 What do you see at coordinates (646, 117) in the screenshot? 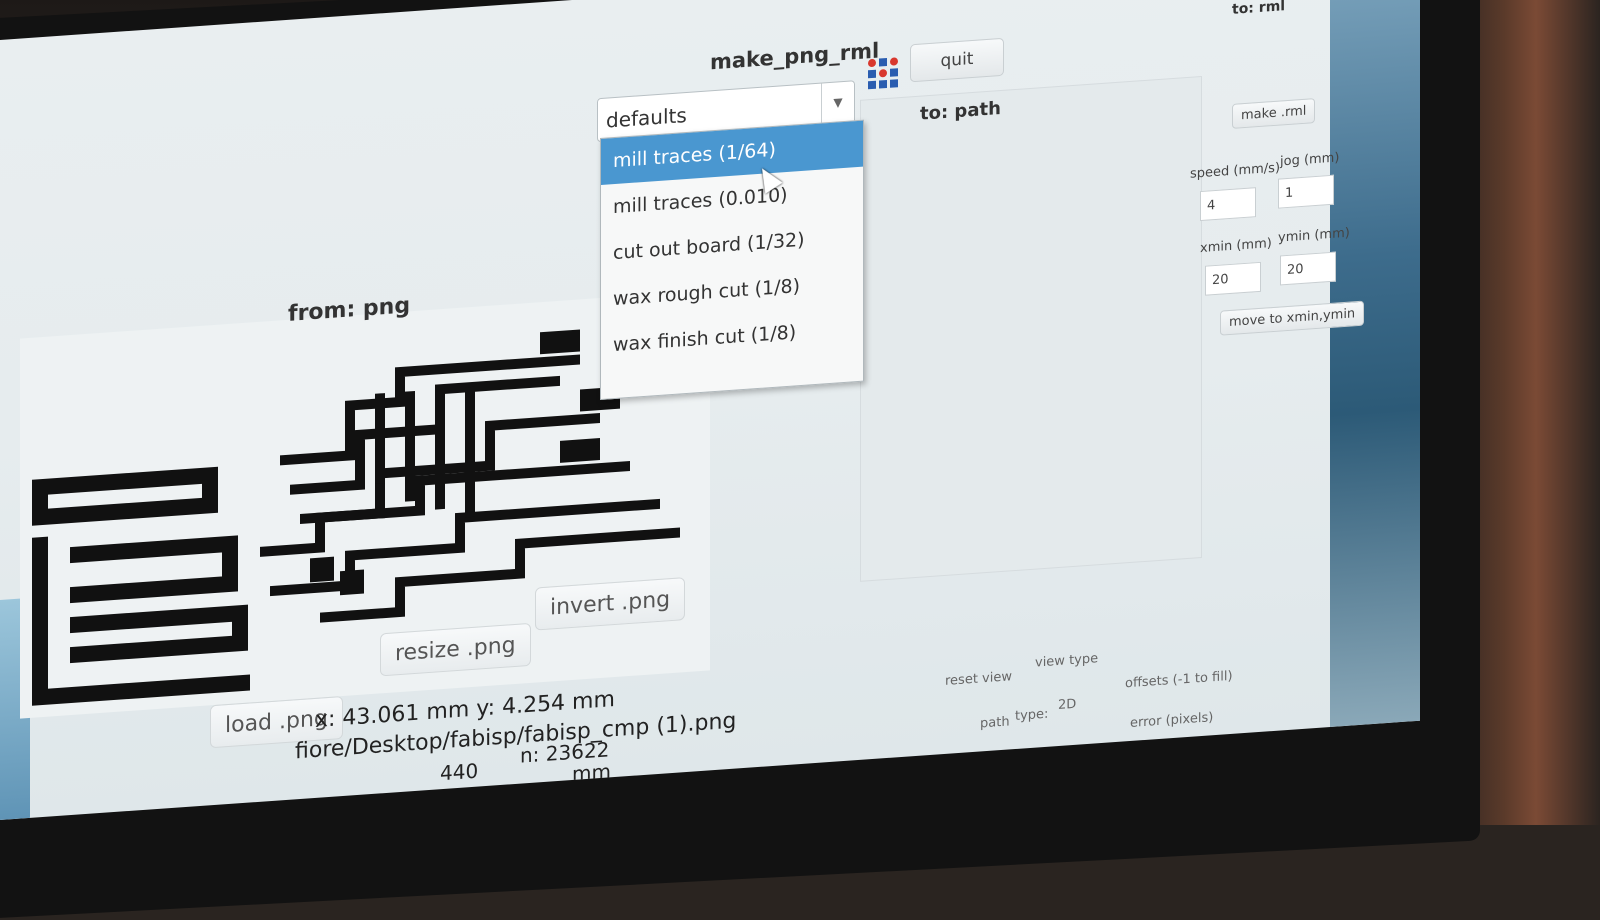
I see `defaults-select-value: defaults` at bounding box center [646, 117].